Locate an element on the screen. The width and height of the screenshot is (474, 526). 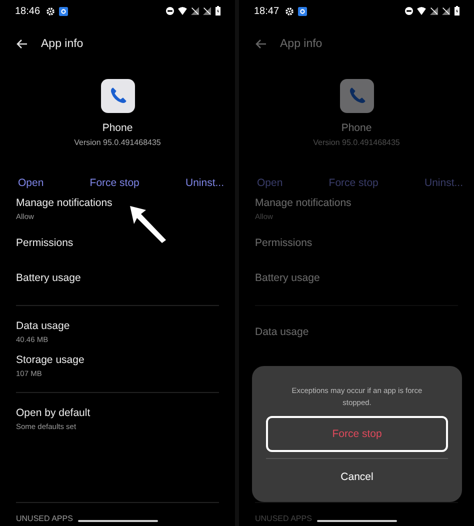
cancel-button: Cancel is located at coordinates (357, 477).